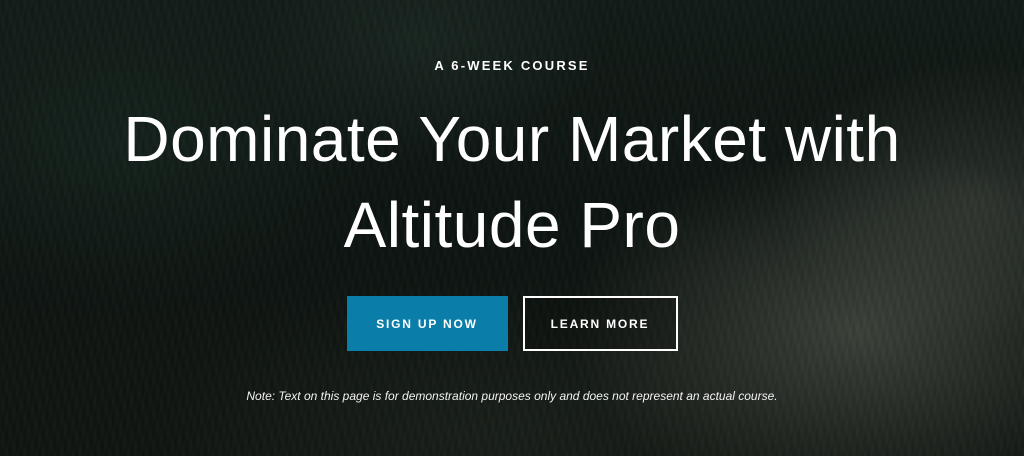 The height and width of the screenshot is (456, 1024). I want to click on learn-more-button: LEARN MORE, so click(600, 323).